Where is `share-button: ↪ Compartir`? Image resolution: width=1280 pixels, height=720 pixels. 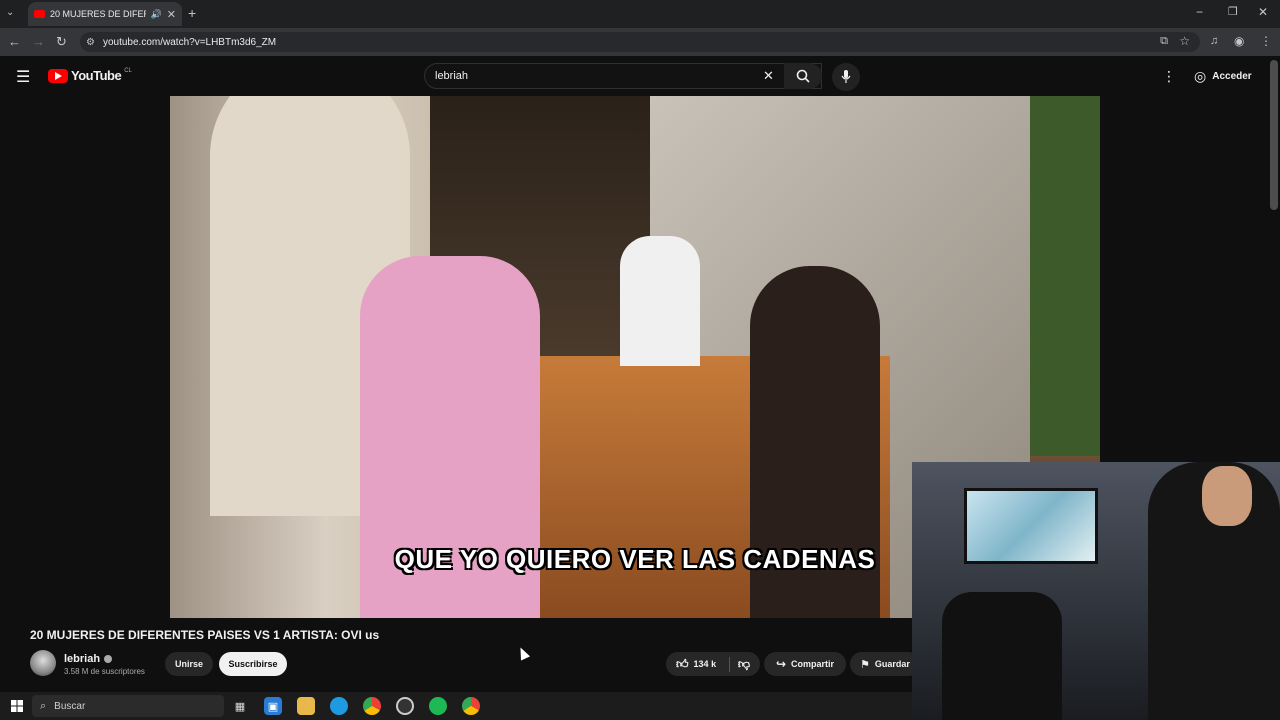
share-button: ↪ Compartir is located at coordinates (805, 664).